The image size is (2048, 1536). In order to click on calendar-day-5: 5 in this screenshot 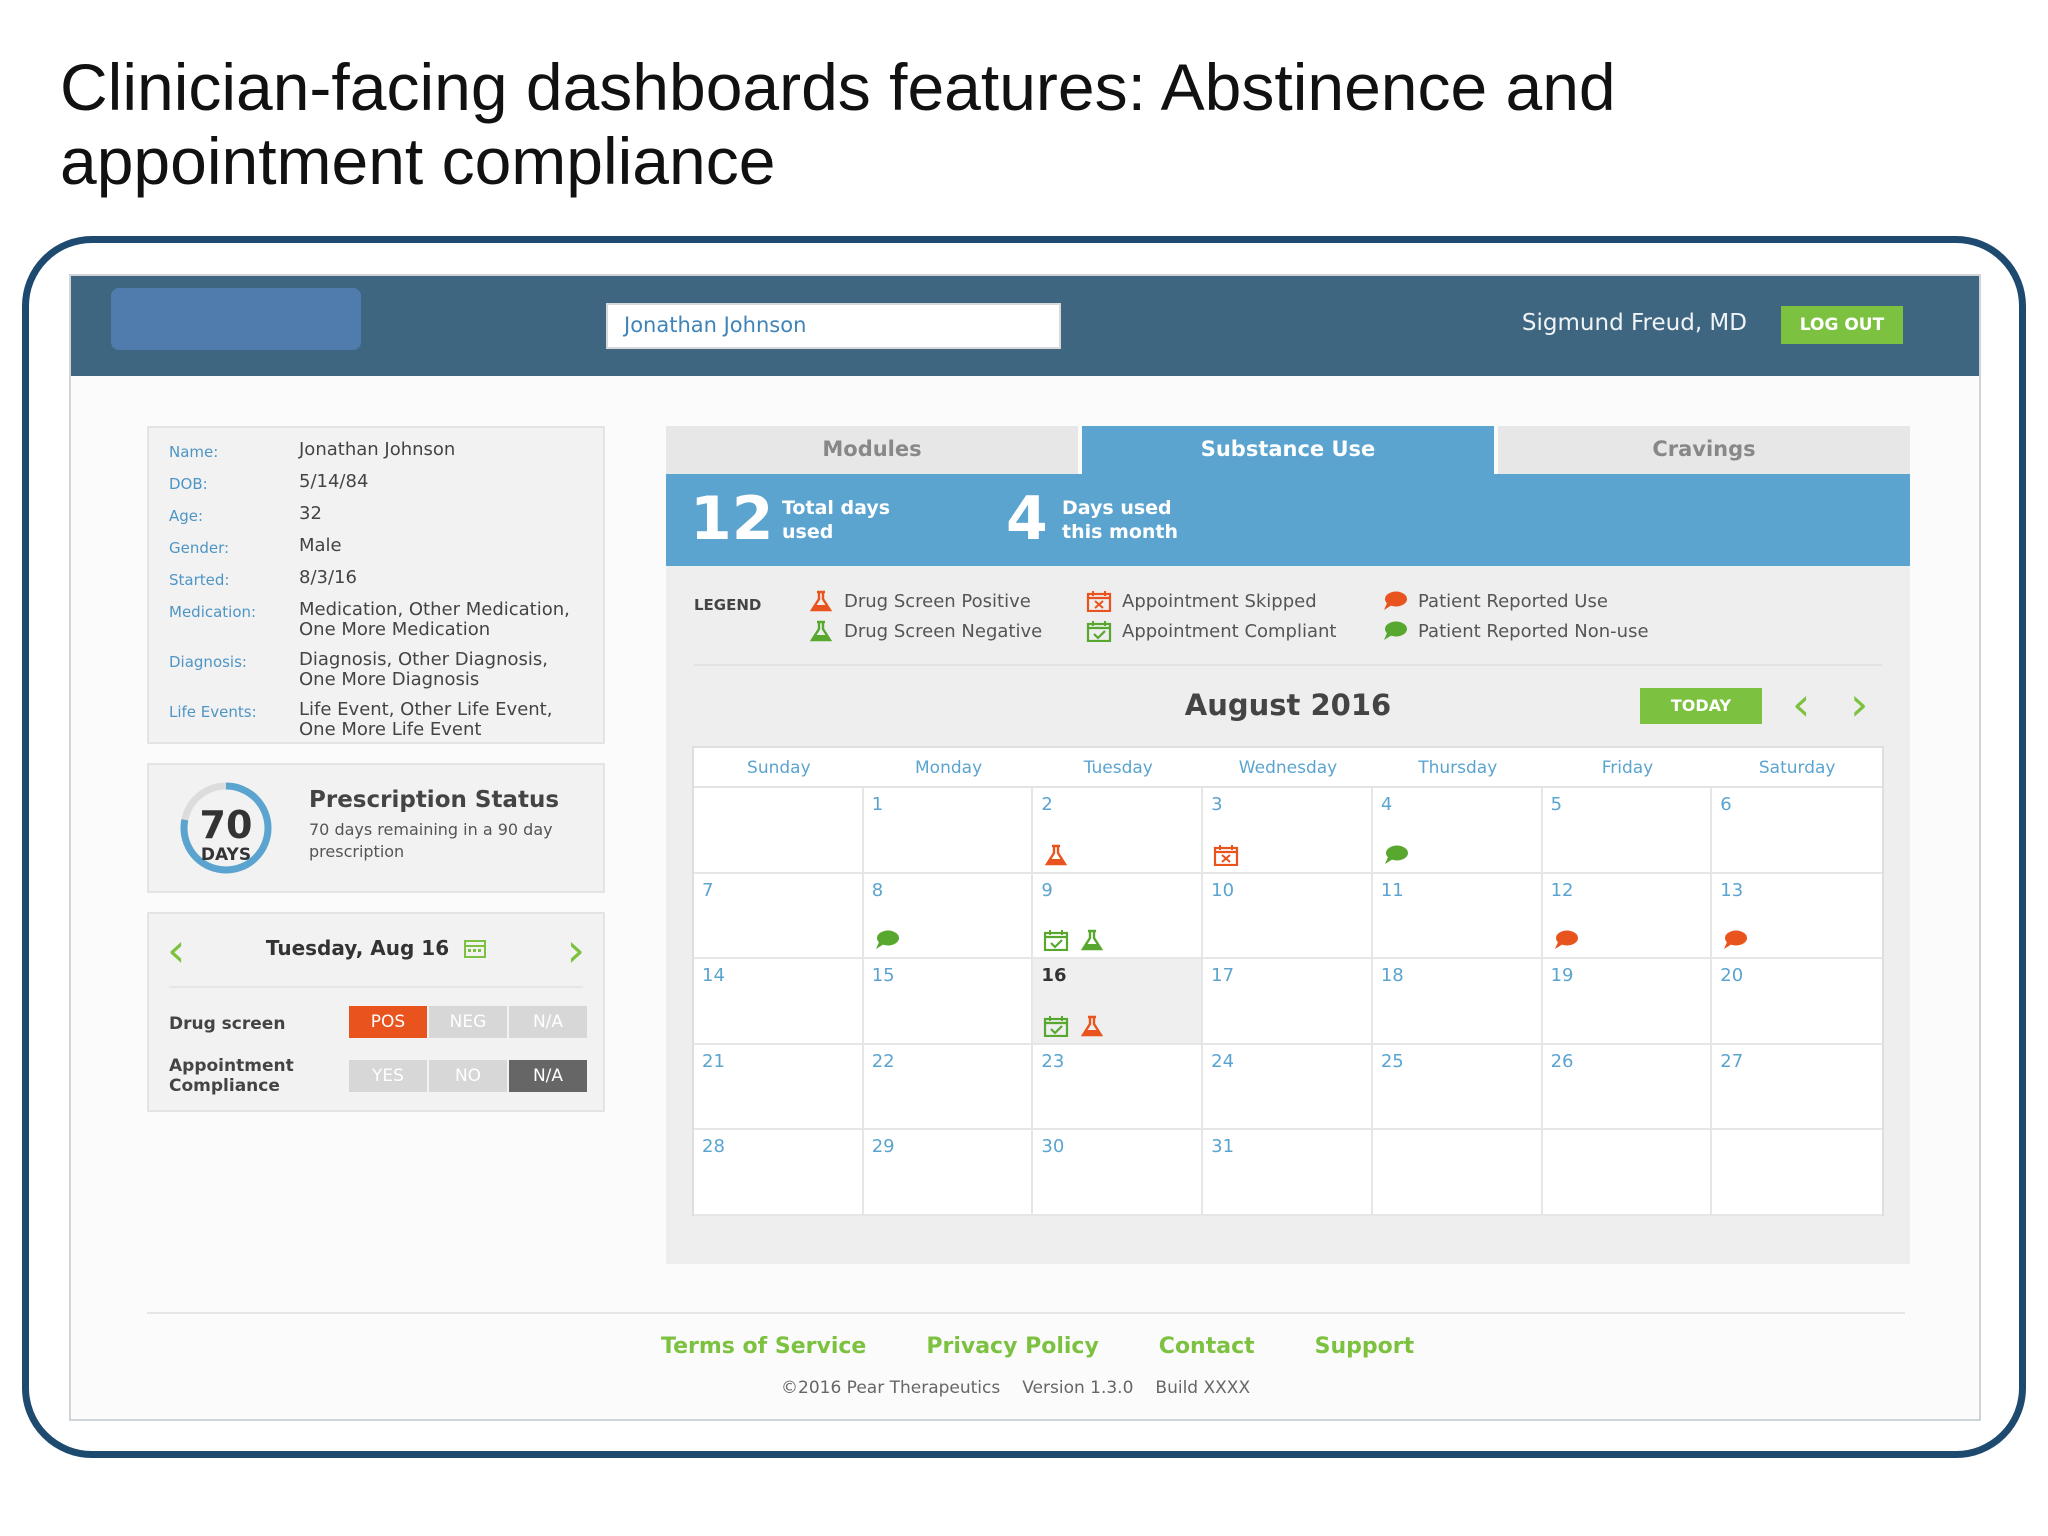, I will do `click(1627, 831)`.